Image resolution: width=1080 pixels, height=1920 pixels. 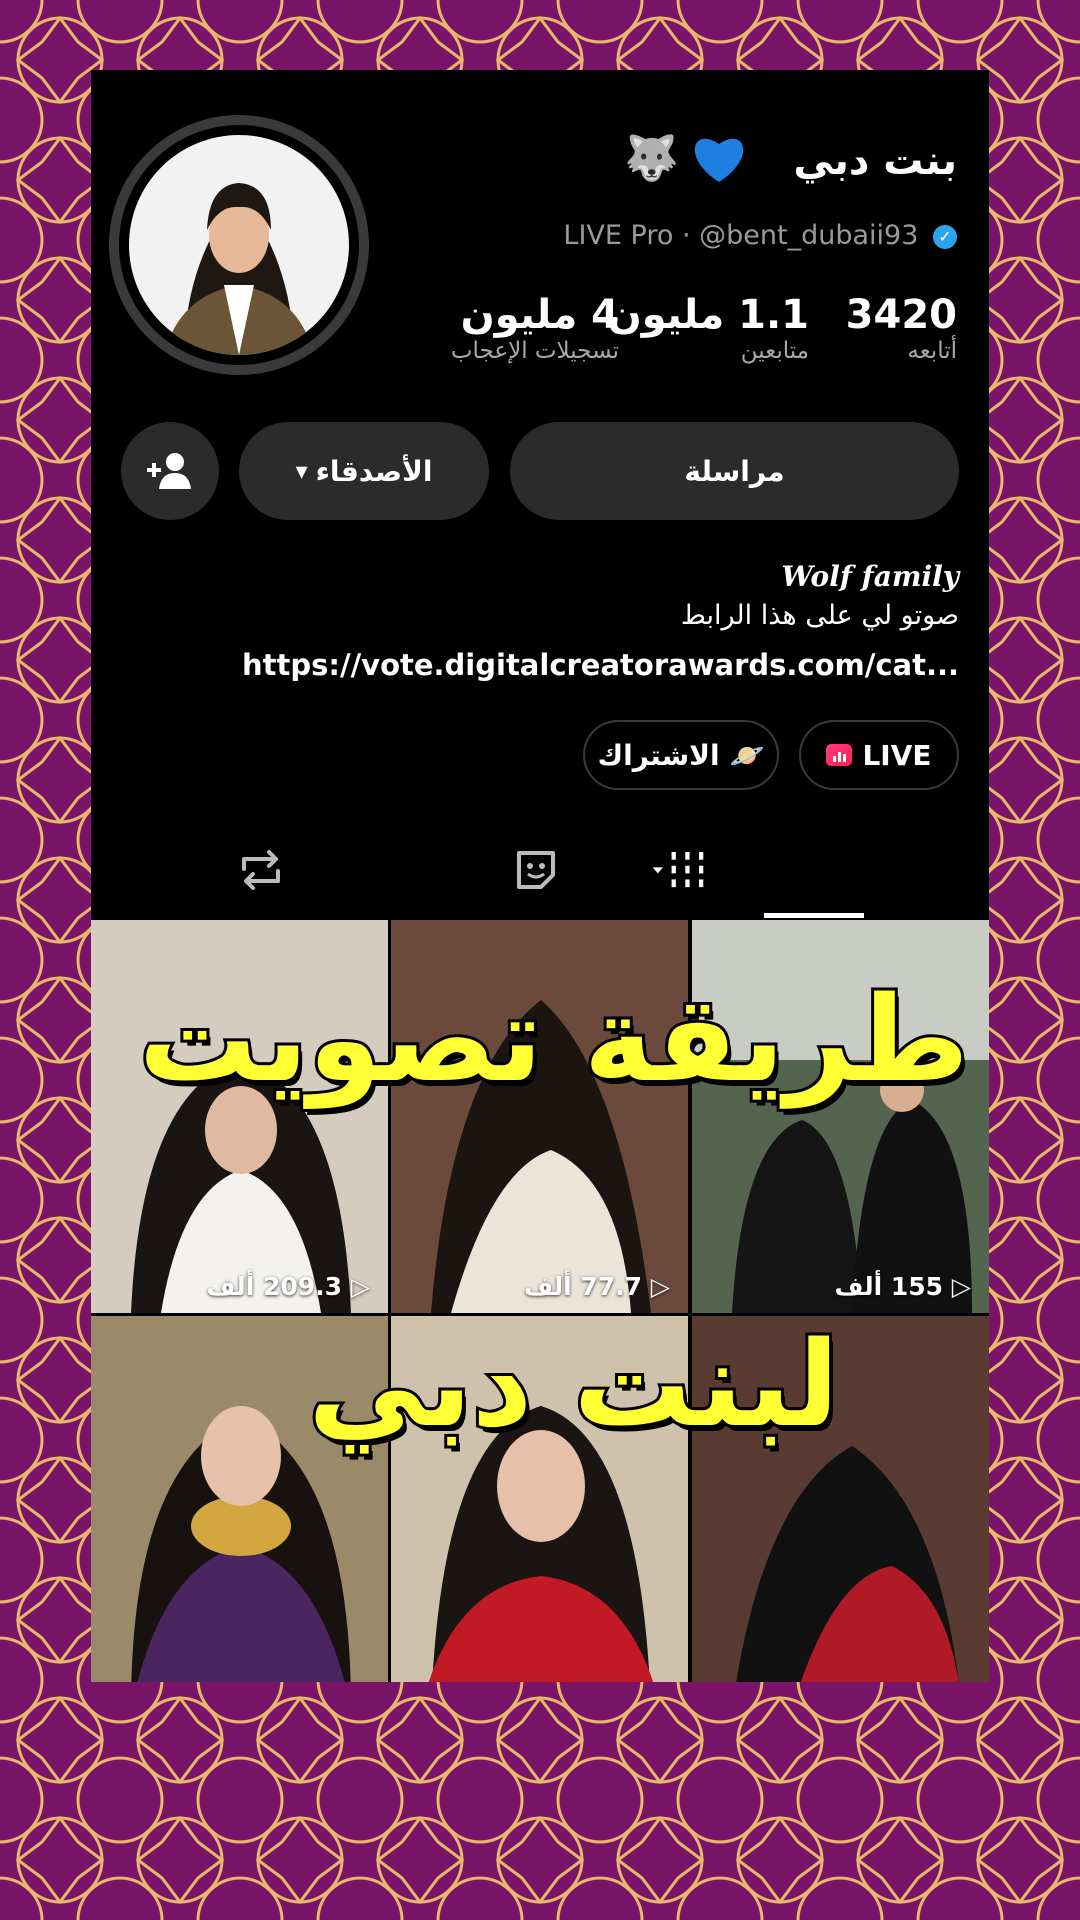 I want to click on tab-favorites, so click(x=536, y=870).